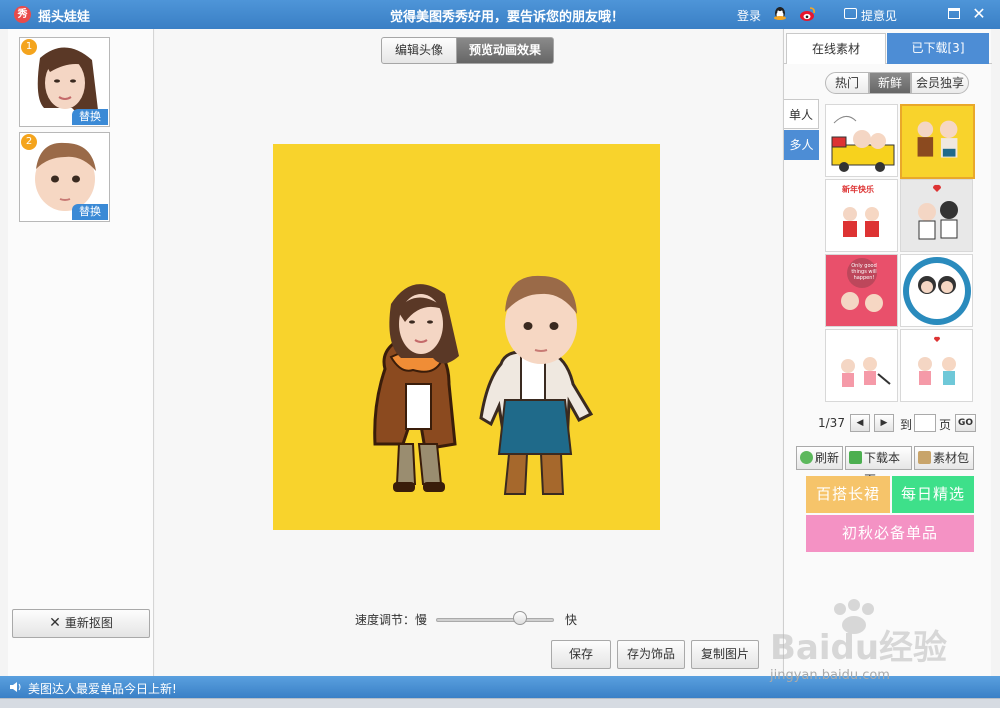 The height and width of the screenshot is (708, 1000). I want to click on save-button: 保存, so click(581, 654).